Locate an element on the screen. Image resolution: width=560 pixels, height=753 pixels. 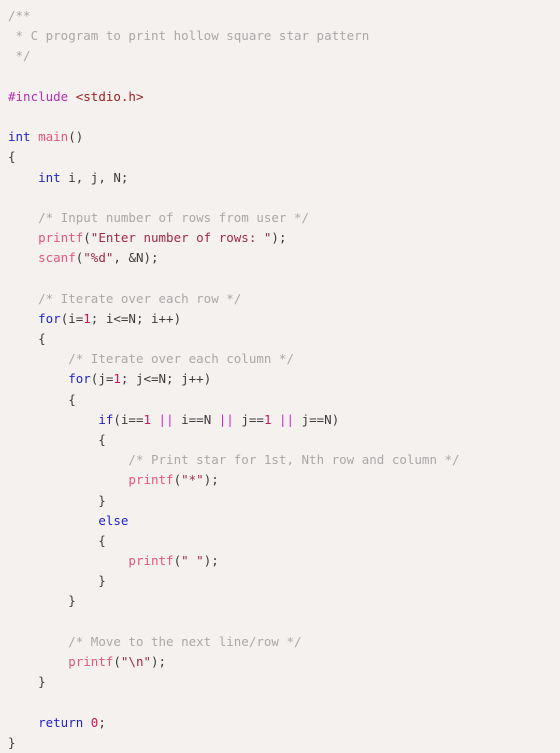
code-line: else is located at coordinates (284, 521).